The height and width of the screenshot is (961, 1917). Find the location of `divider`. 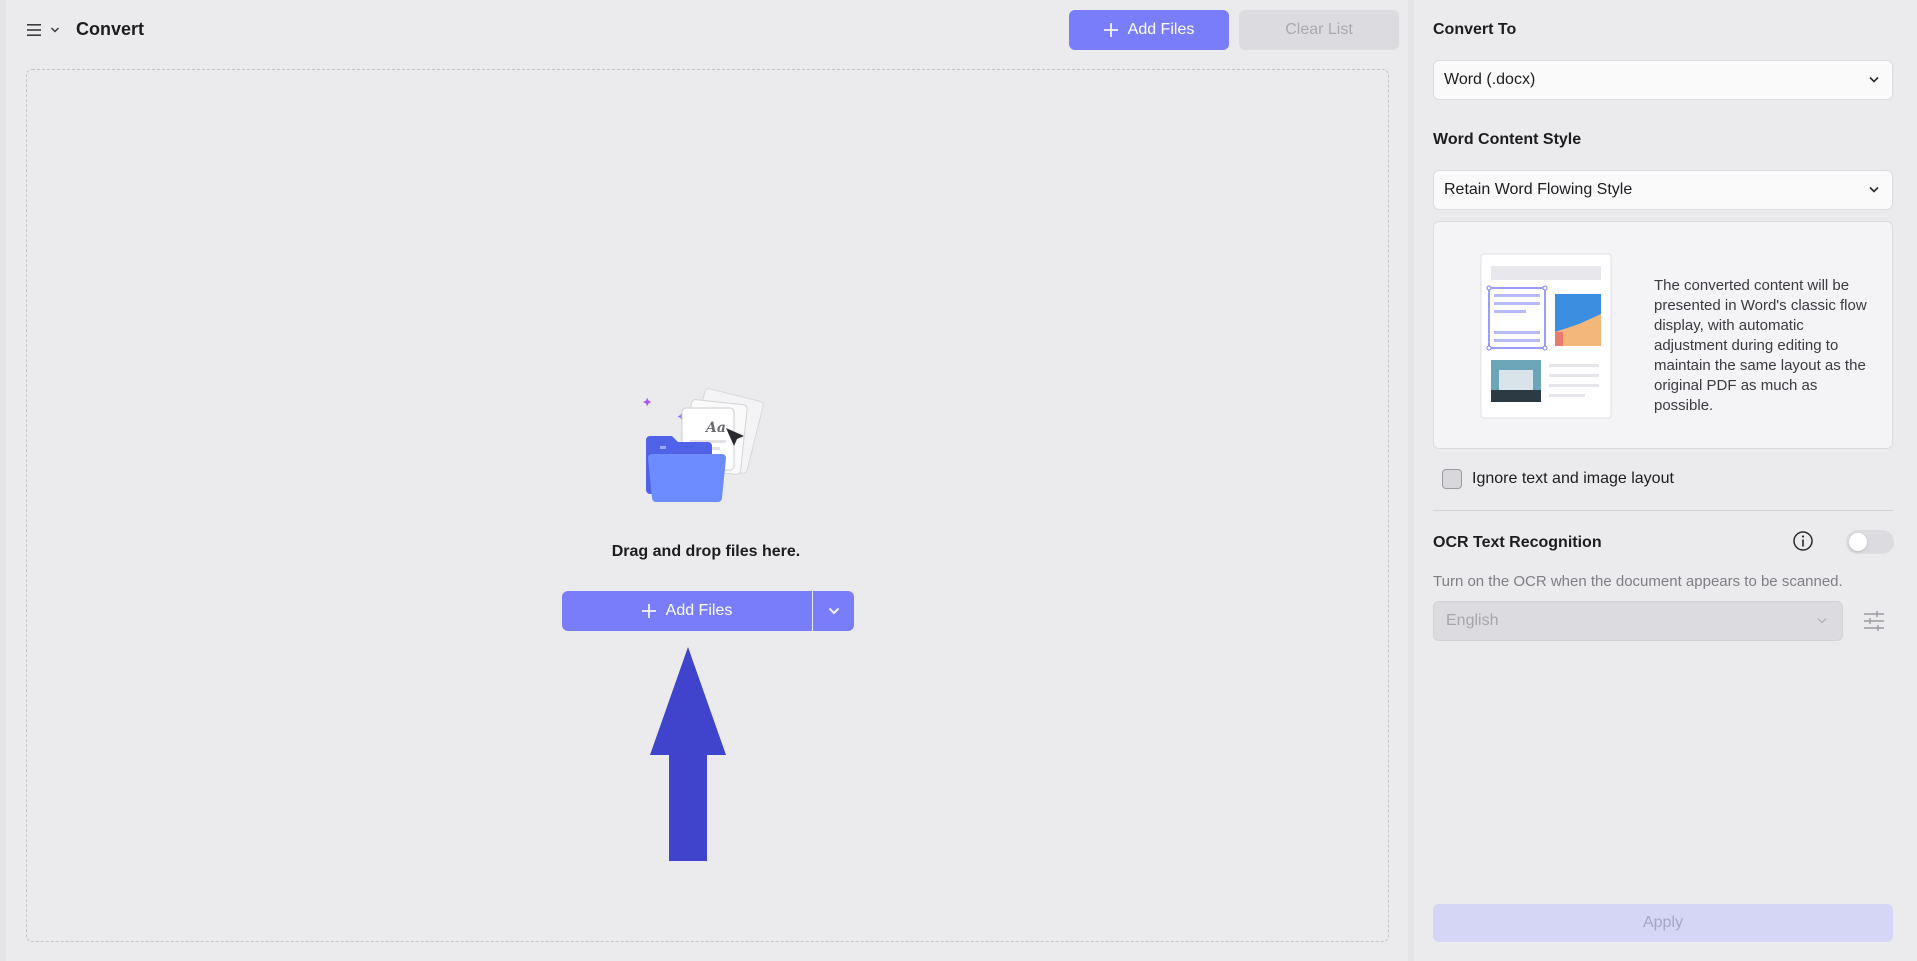

divider is located at coordinates (1663, 510).